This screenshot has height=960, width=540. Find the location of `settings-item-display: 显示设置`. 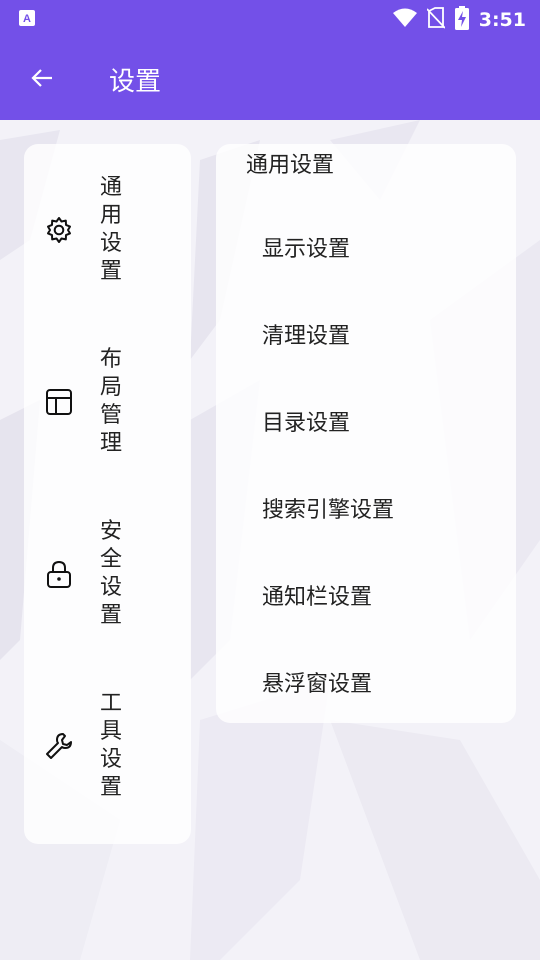

settings-item-display: 显示设置 is located at coordinates (306, 247).